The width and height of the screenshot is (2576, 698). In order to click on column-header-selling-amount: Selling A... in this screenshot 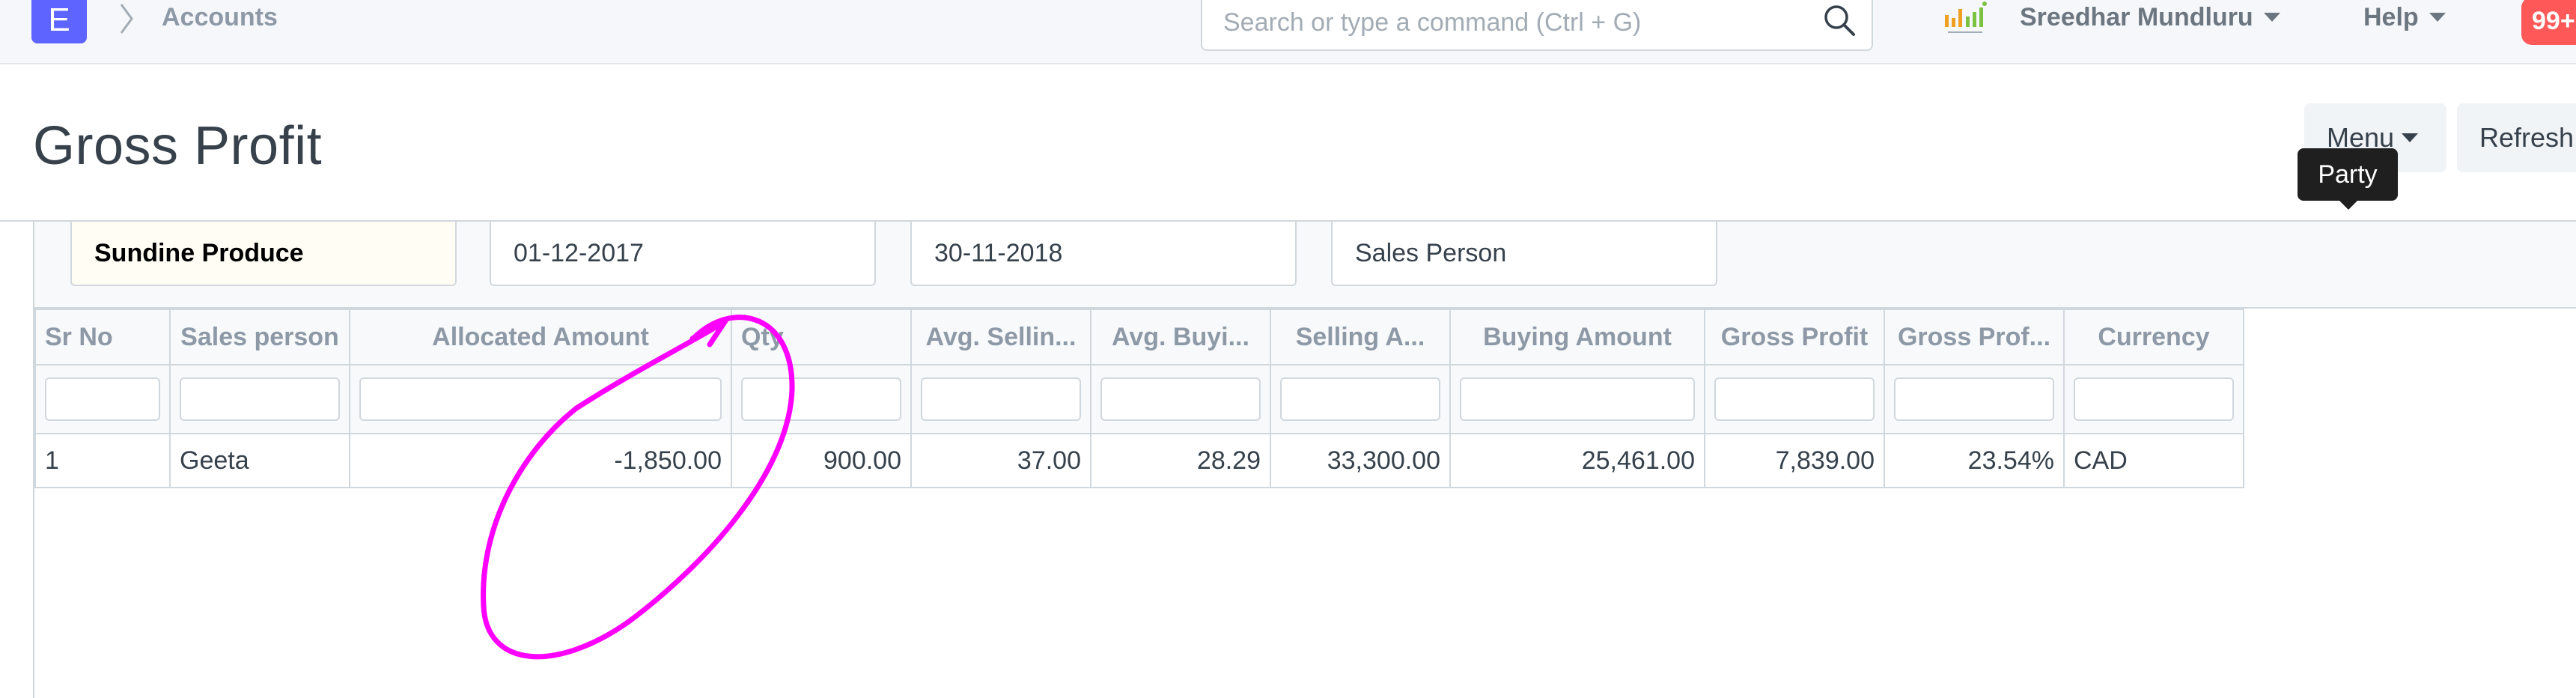, I will do `click(1360, 337)`.